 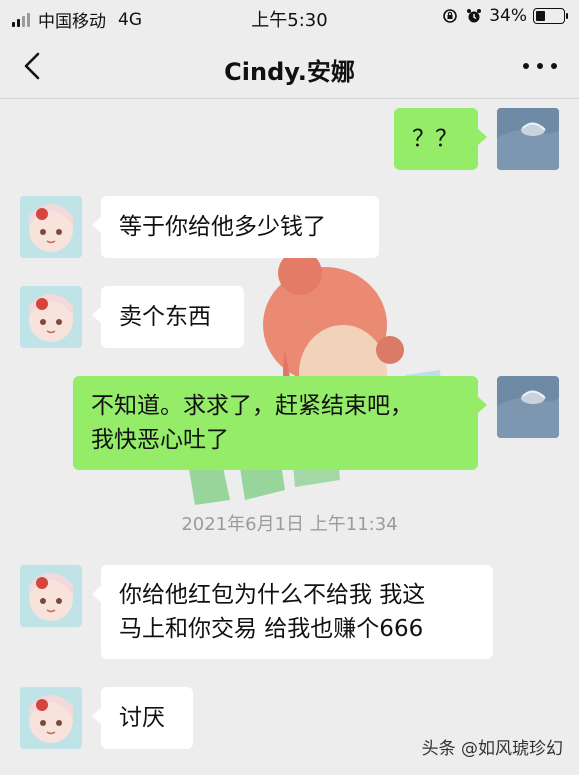 I want to click on battery-icon, so click(x=550, y=16).